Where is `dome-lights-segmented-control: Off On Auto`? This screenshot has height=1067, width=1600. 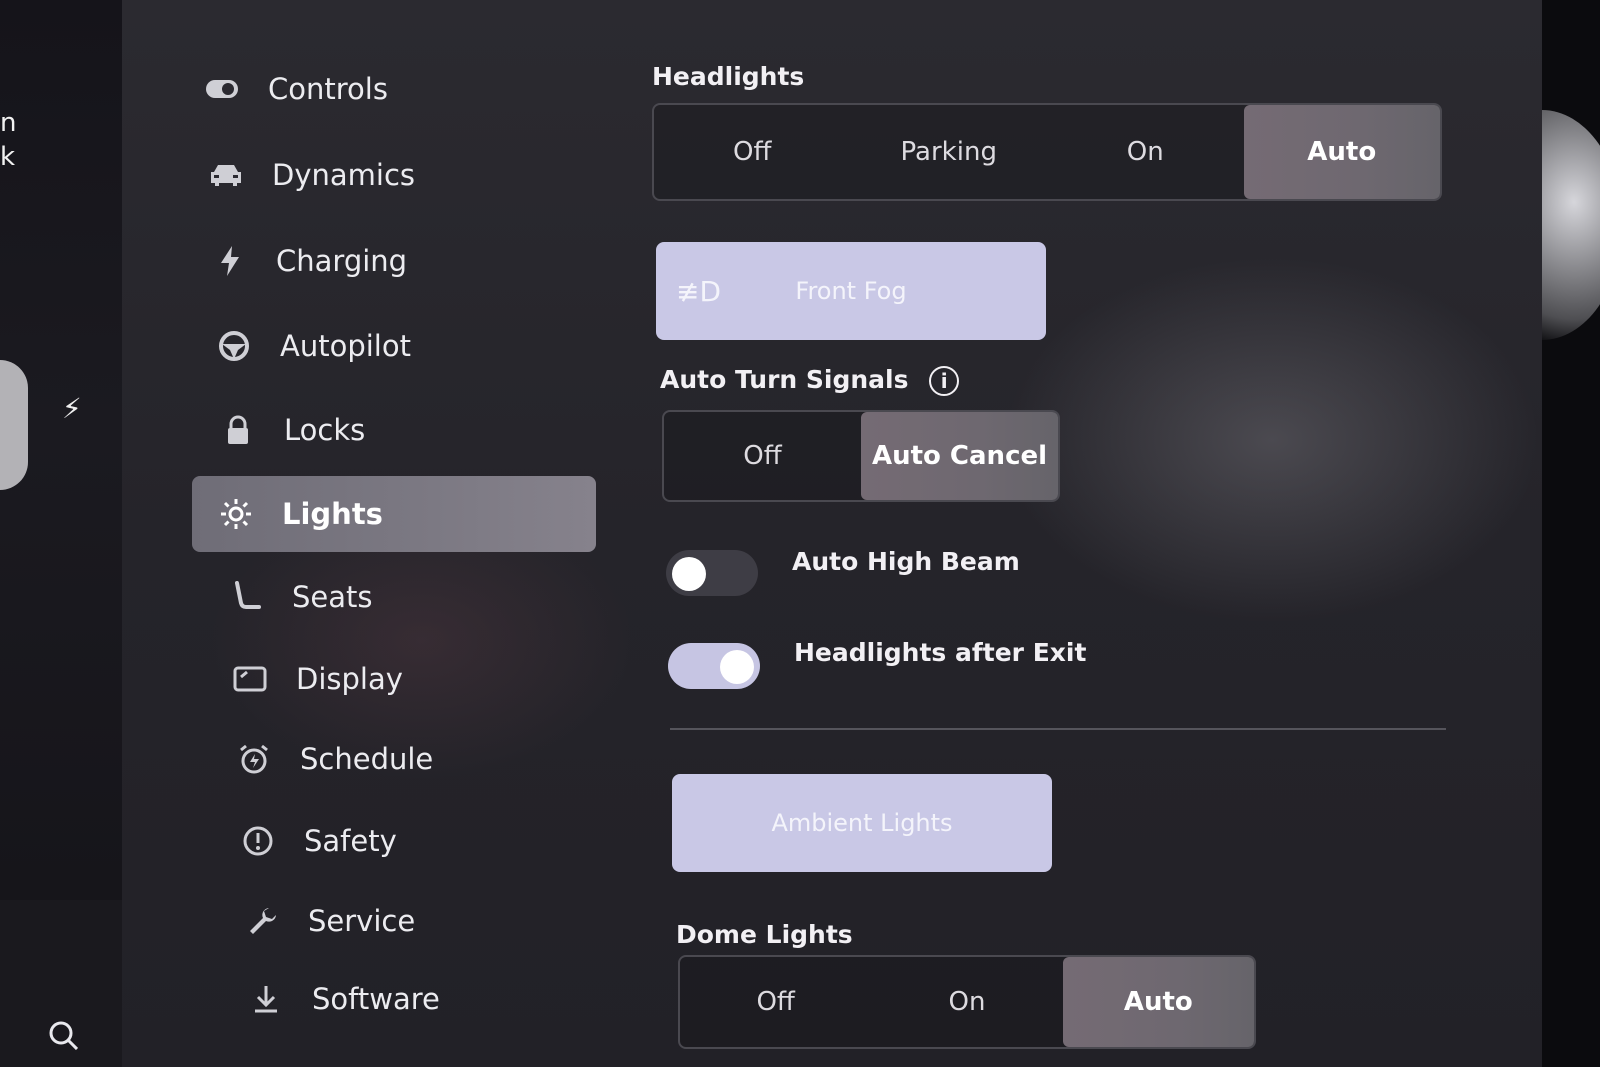 dome-lights-segmented-control: Off On Auto is located at coordinates (967, 1002).